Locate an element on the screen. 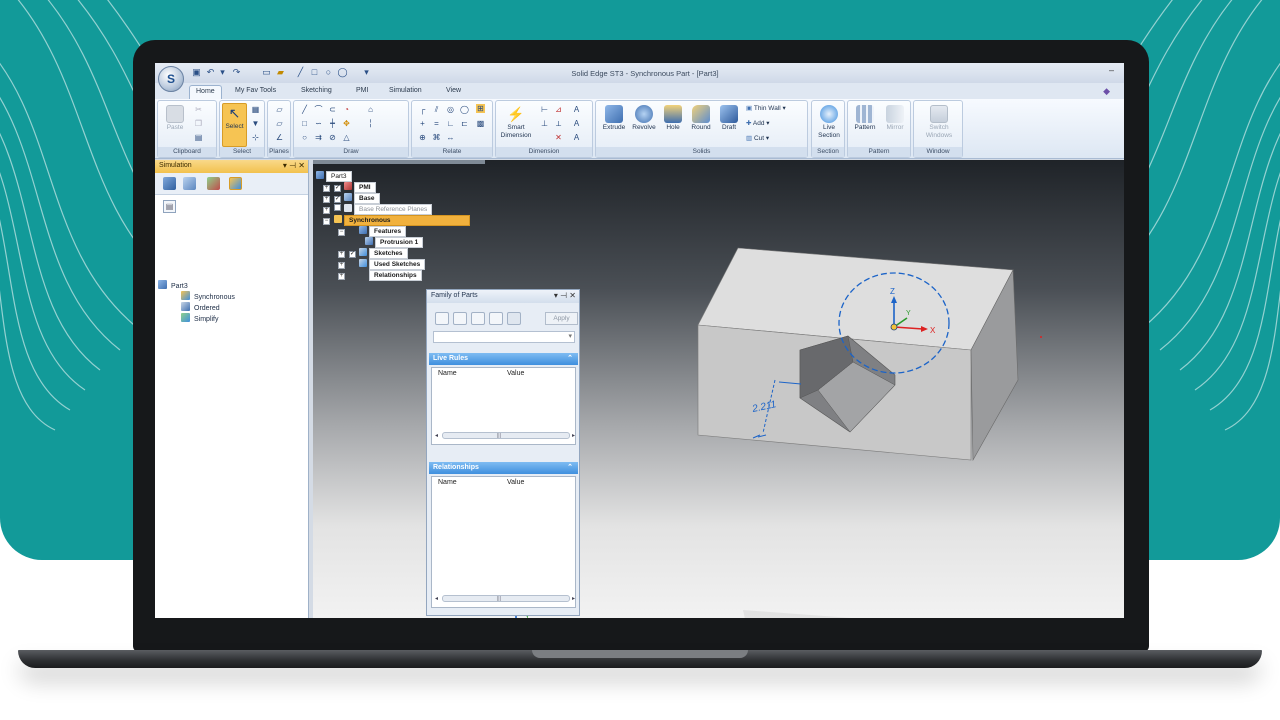 This screenshot has height=720, width=1280. live-rules-section-header: Live Rules ⌃ is located at coordinates (503, 359).